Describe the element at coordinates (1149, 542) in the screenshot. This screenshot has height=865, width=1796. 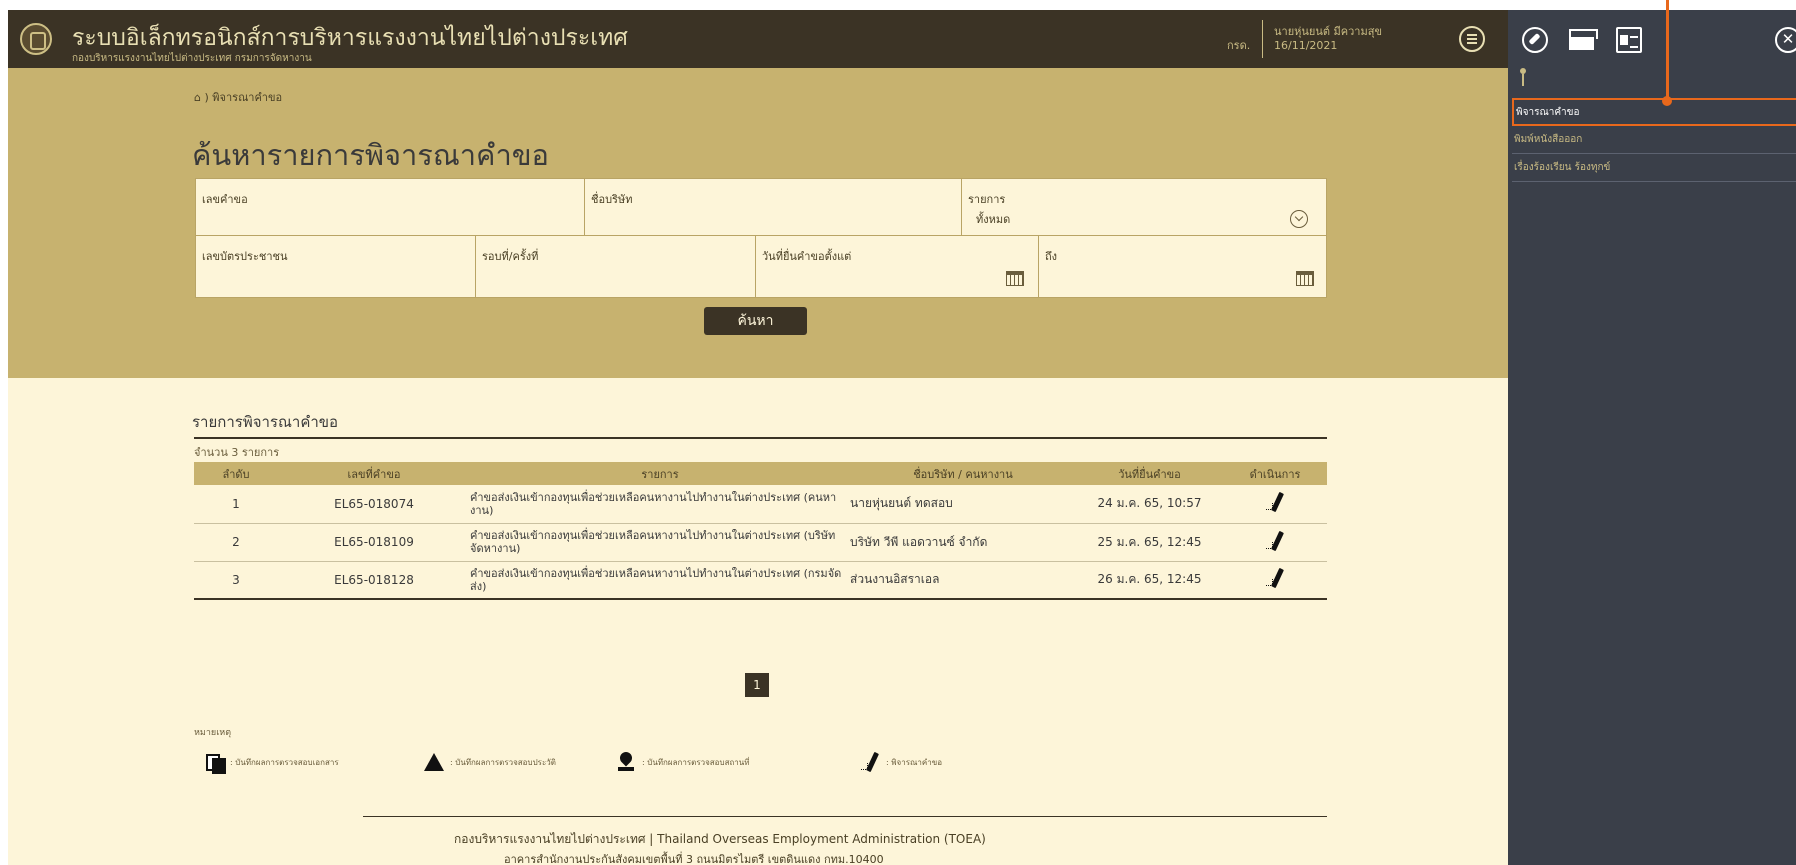
I see `submit-date: 25 ม.ค. 65, 12:45` at that location.